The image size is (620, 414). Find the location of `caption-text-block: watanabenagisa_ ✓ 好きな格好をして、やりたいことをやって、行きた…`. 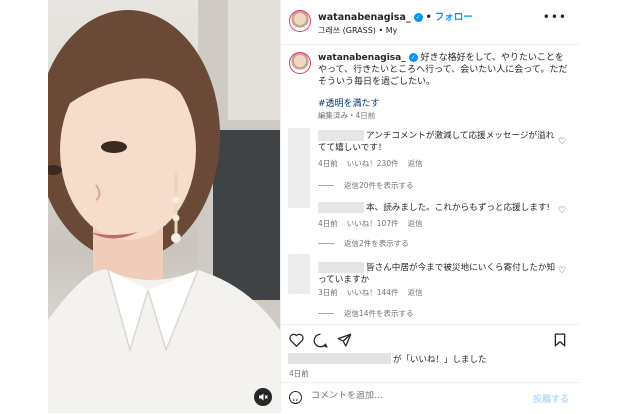

caption-text-block: watanabenagisa_ ✓ 好きな格好をして、やりたいことをやって、行きた… is located at coordinates (444, 70).